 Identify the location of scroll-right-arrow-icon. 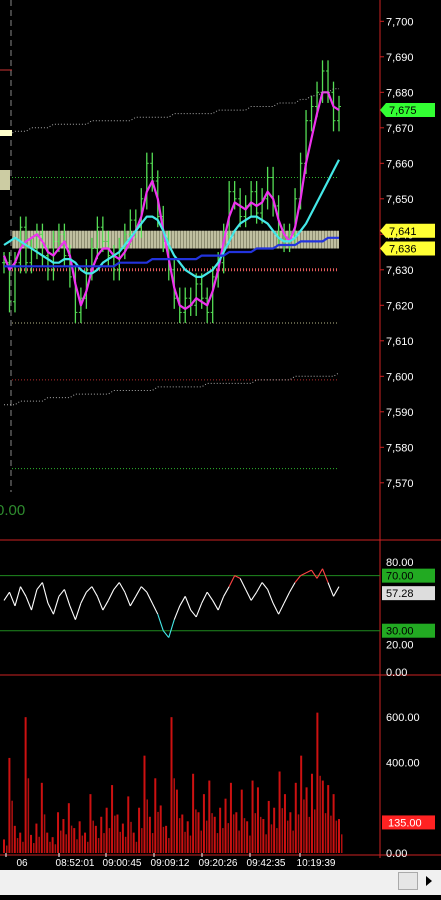
(429, 881).